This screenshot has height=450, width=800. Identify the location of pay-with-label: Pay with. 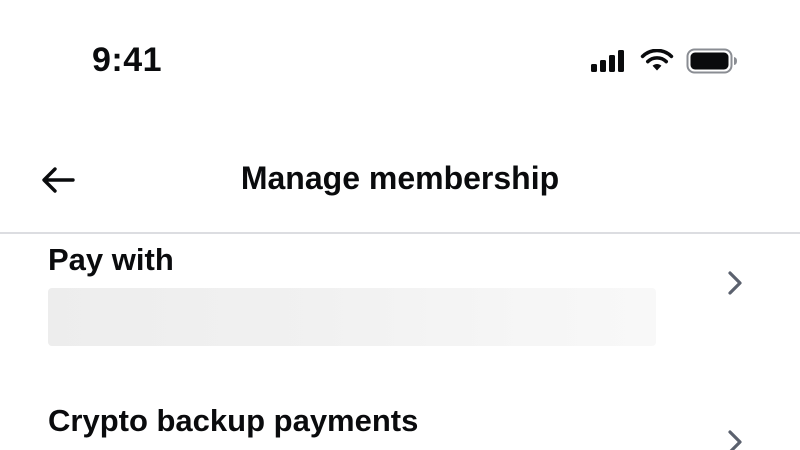
(111, 259).